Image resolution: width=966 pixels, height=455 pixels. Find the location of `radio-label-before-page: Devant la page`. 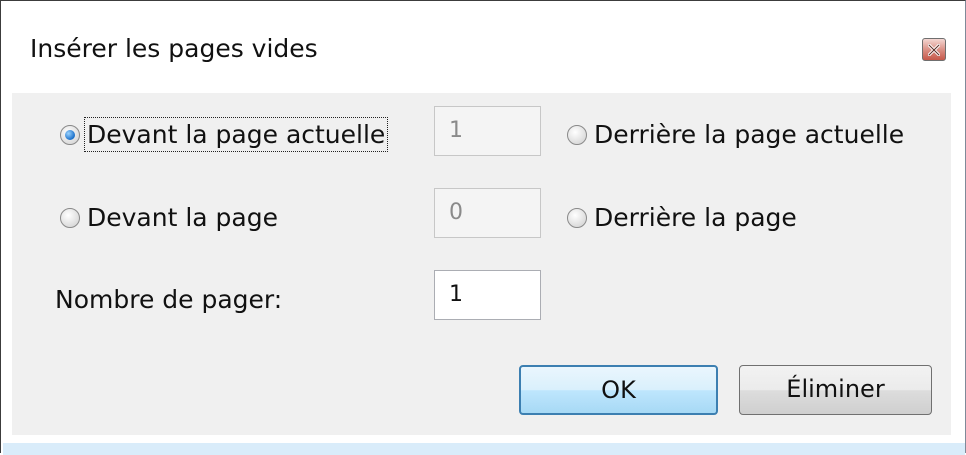

radio-label-before-page: Devant la page is located at coordinates (182, 217).